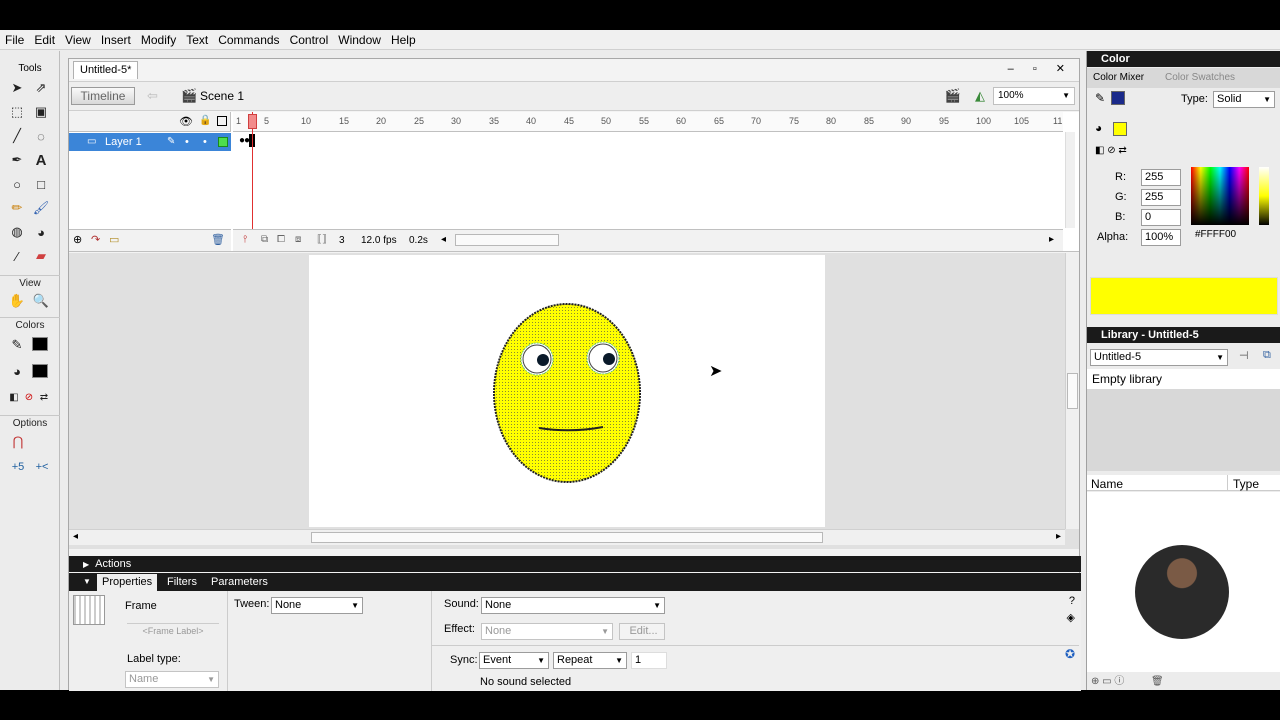 The image size is (1280, 720). I want to click on paint-bucket-tool-icon: ◕, so click(41, 232).